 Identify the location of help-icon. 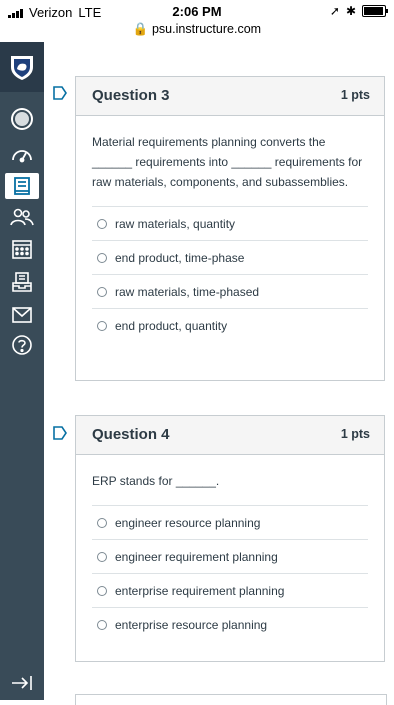
(22, 345).